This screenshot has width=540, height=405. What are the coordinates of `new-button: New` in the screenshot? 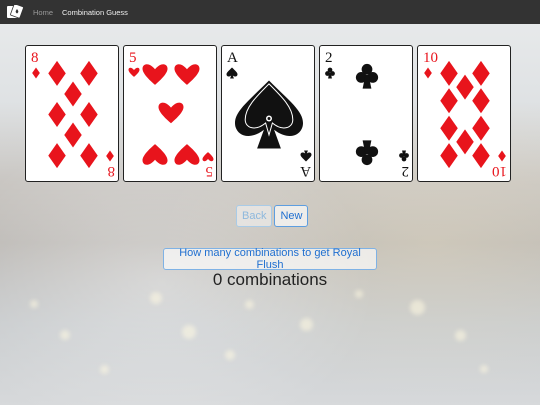 It's located at (291, 216).